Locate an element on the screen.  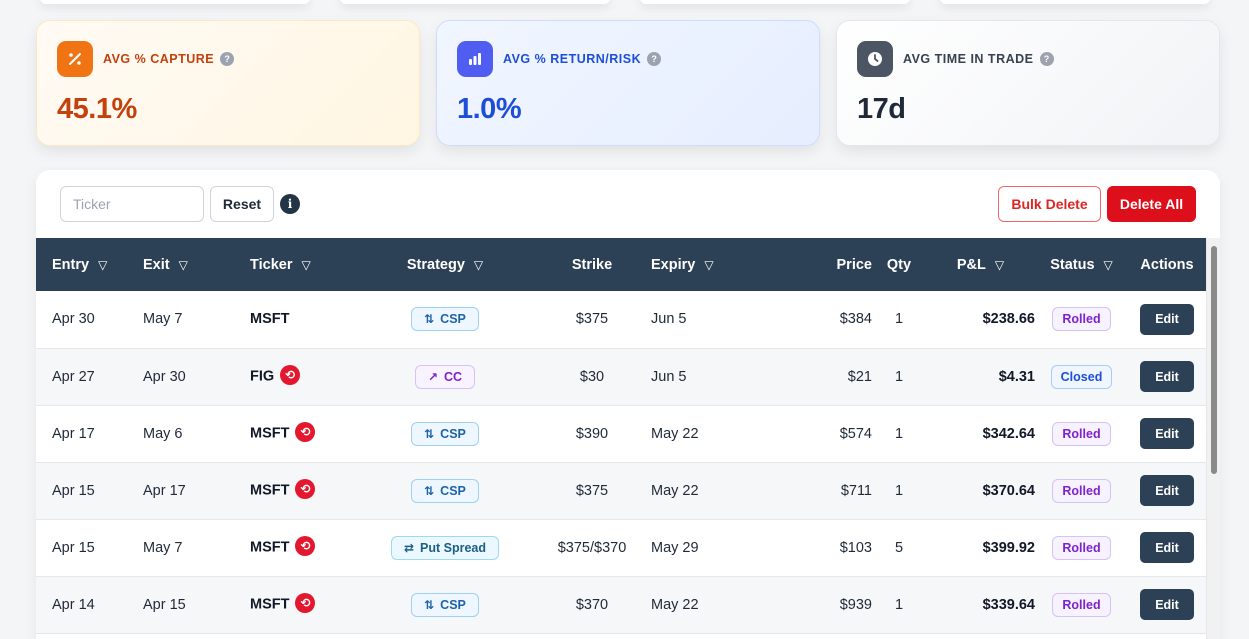
delete-all-button: Delete All is located at coordinates (1151, 204).